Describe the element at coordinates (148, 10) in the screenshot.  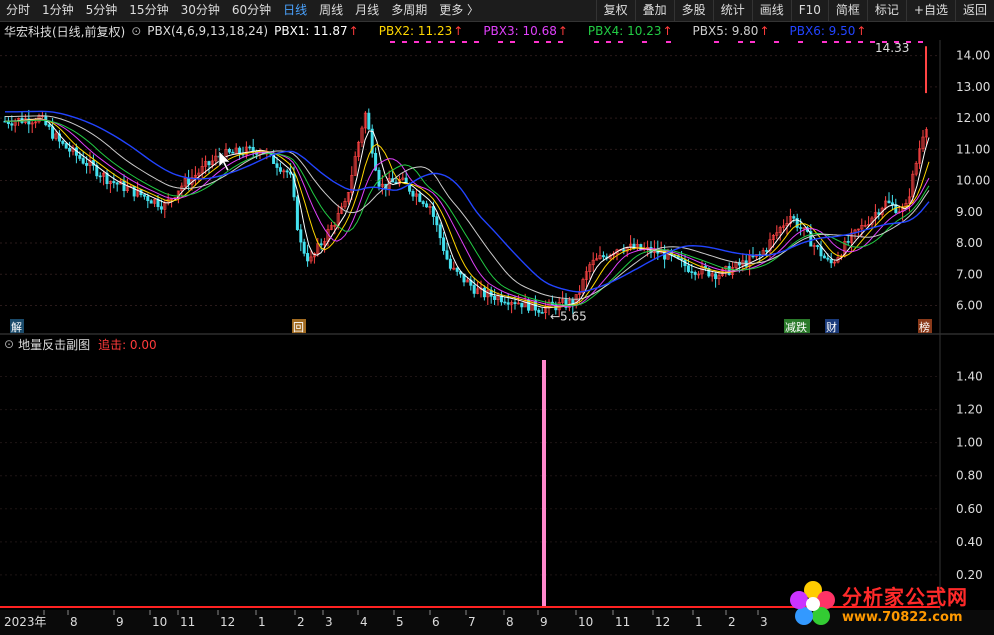
I see `period-tab-3: 15分钟` at that location.